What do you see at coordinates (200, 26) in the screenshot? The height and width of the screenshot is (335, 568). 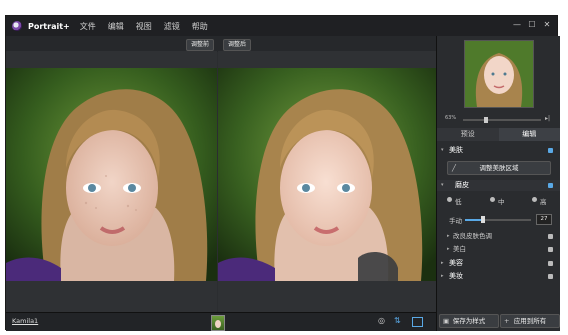 I see `menu-help: 帮助` at bounding box center [200, 26].